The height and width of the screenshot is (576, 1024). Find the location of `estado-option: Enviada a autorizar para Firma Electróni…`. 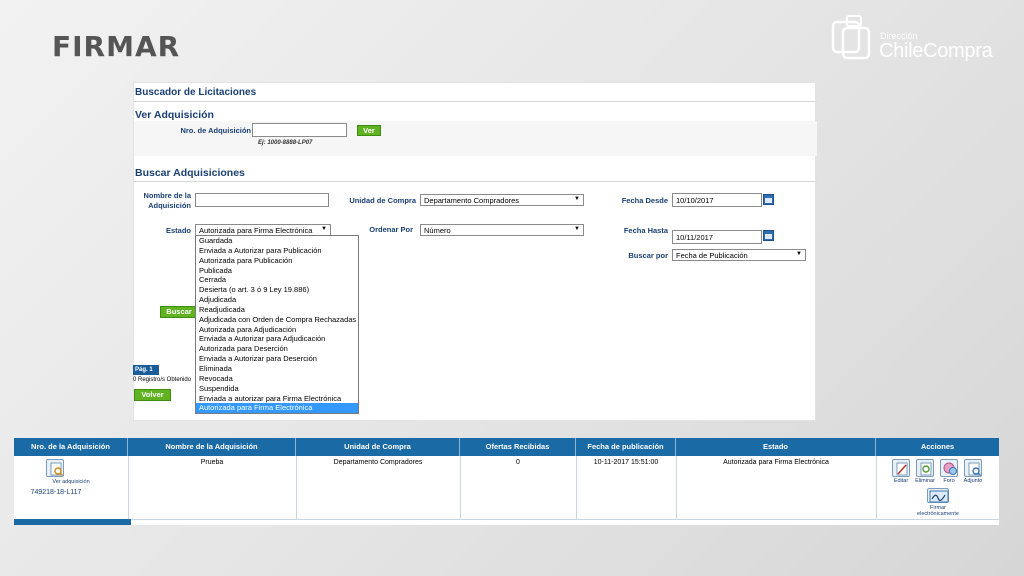

estado-option: Enviada a autorizar para Firma Electróni… is located at coordinates (277, 399).